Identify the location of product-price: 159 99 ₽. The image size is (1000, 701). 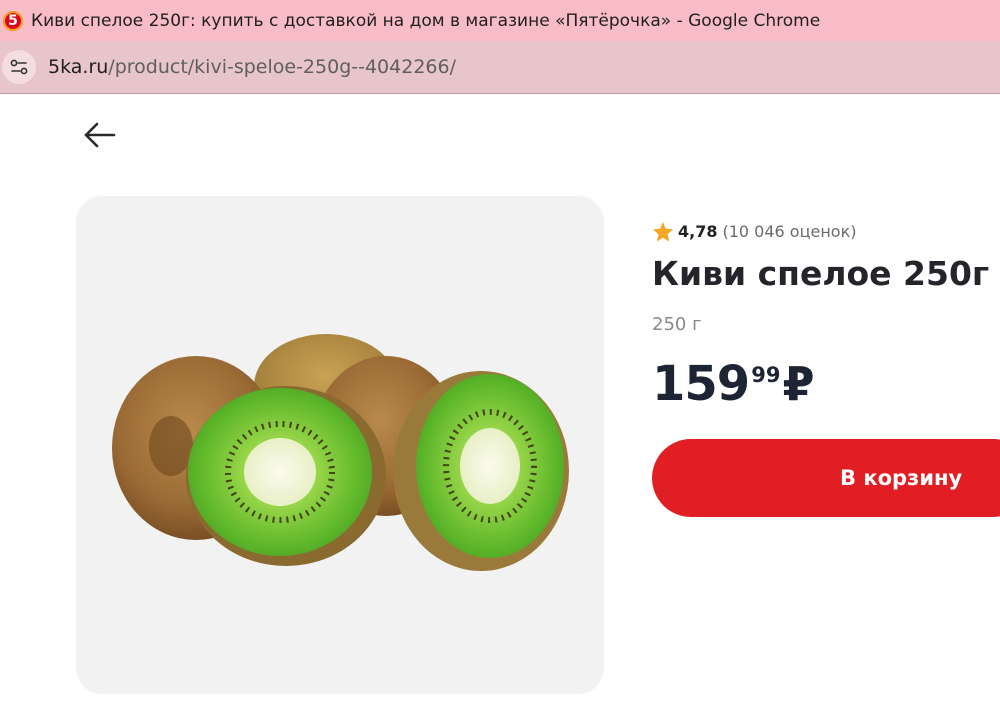
(733, 384).